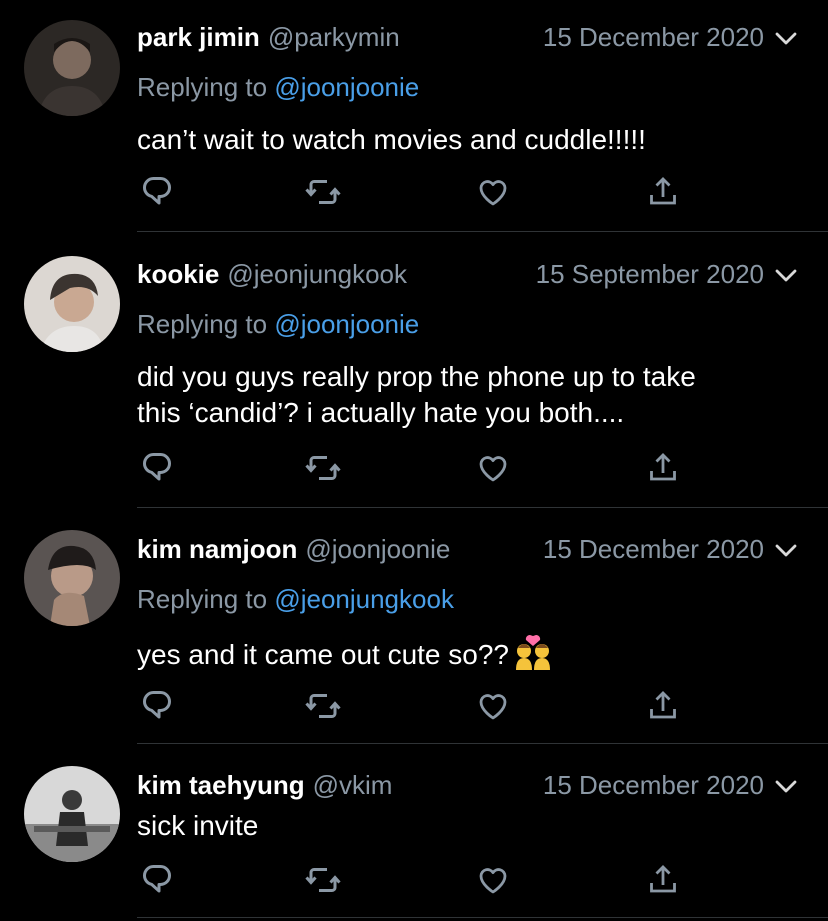 This screenshot has height=921, width=828. What do you see at coordinates (353, 785) in the screenshot?
I see `user-handle: @vkim` at bounding box center [353, 785].